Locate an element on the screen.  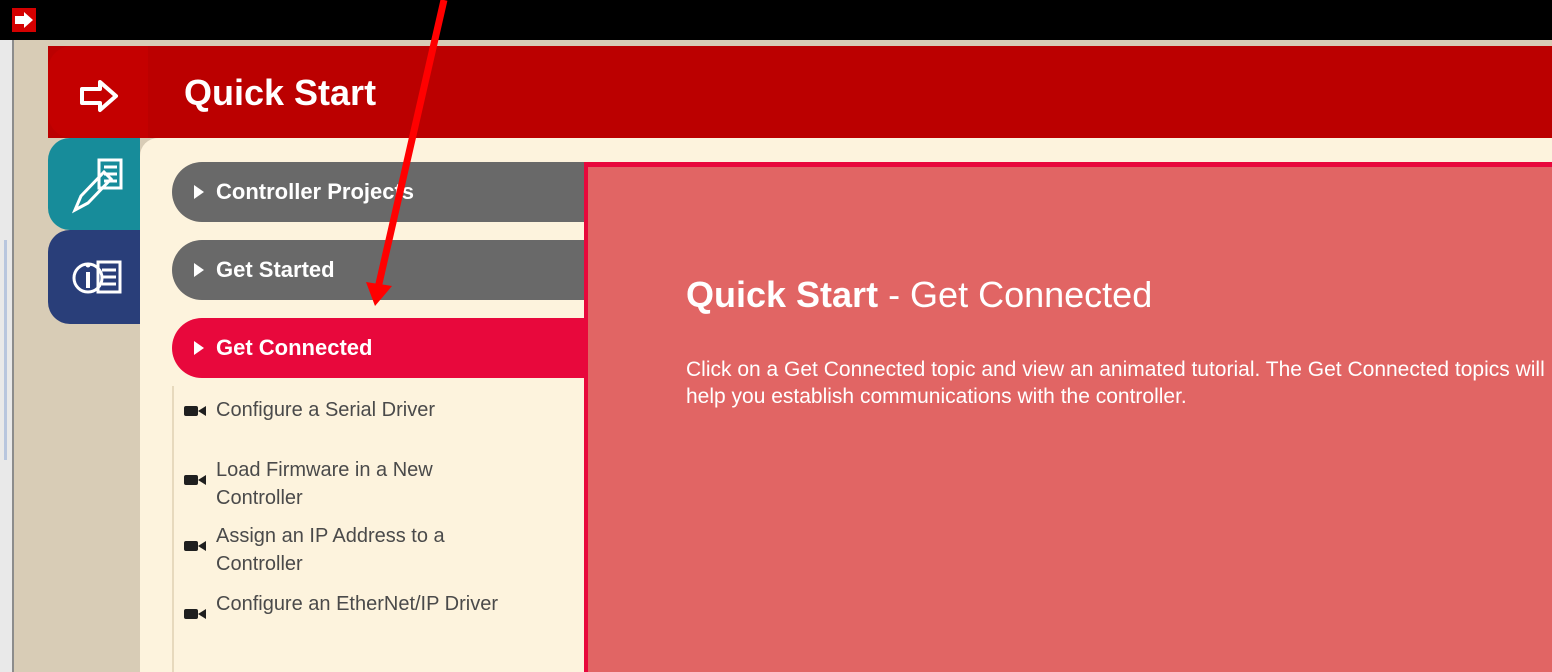
nav-label: Get Started is located at coordinates (275, 269).